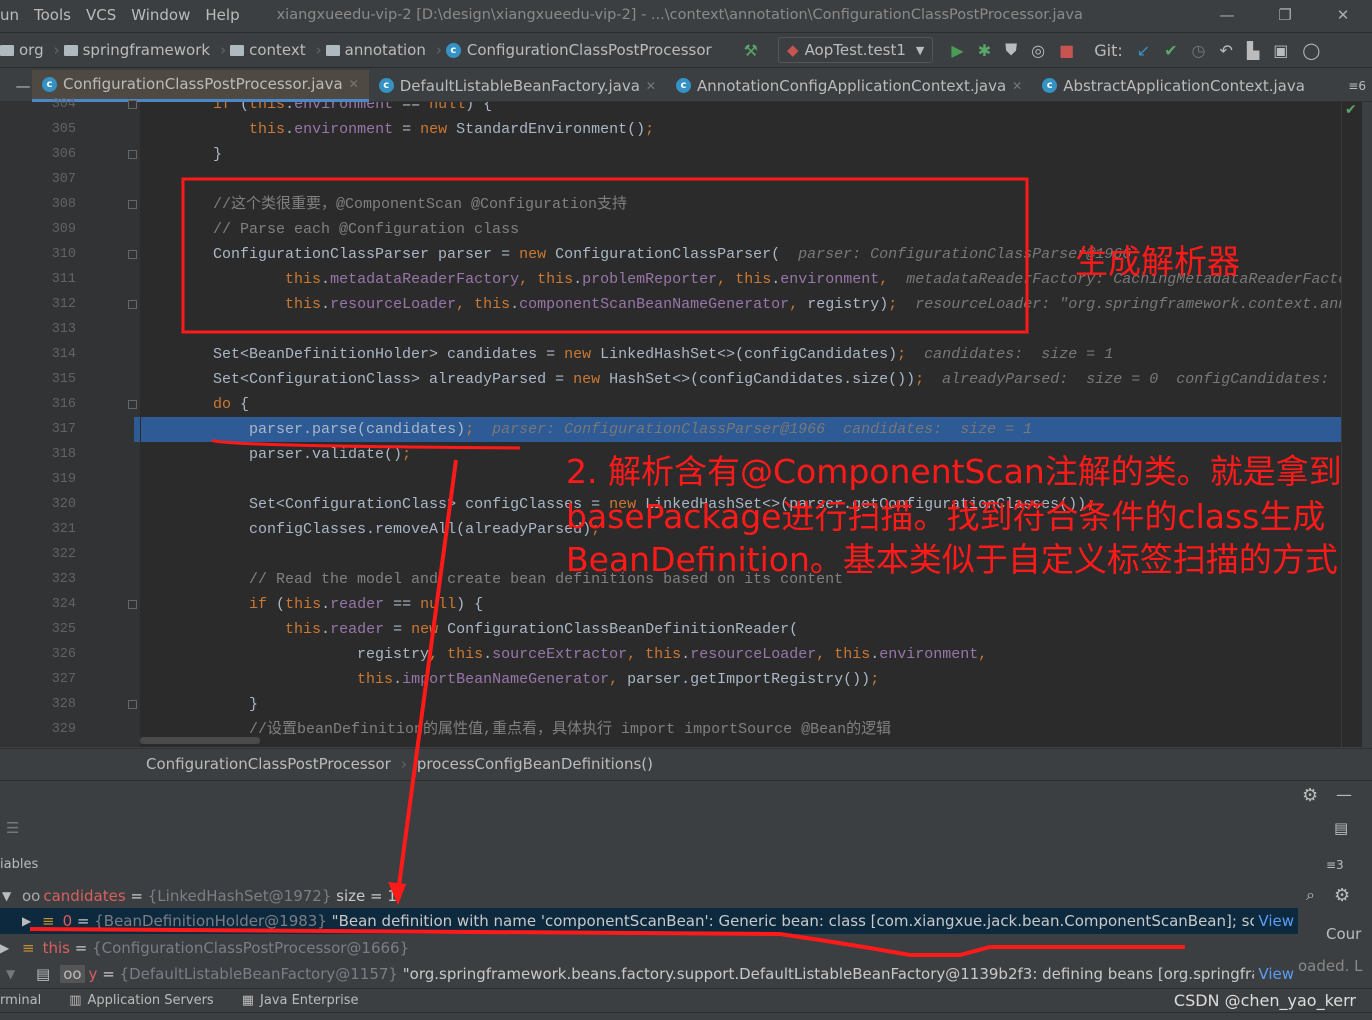 This screenshot has width=1372, height=1020. I want to click on code-line: do {, so click(751, 404).